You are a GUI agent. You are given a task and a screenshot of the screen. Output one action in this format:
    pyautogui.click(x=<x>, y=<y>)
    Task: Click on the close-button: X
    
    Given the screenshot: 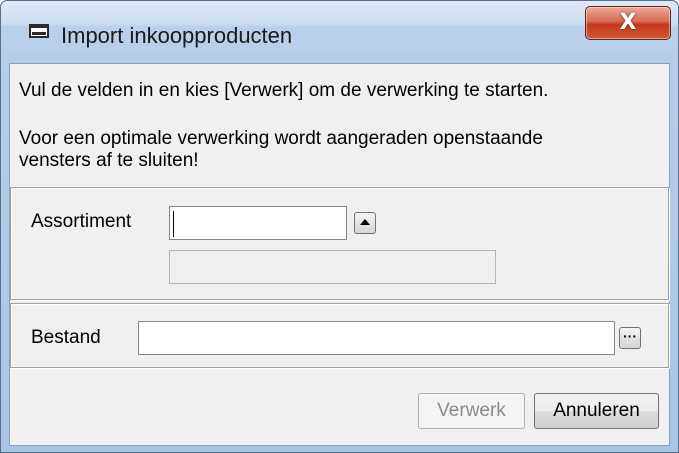 What is the action you would take?
    pyautogui.click(x=628, y=23)
    